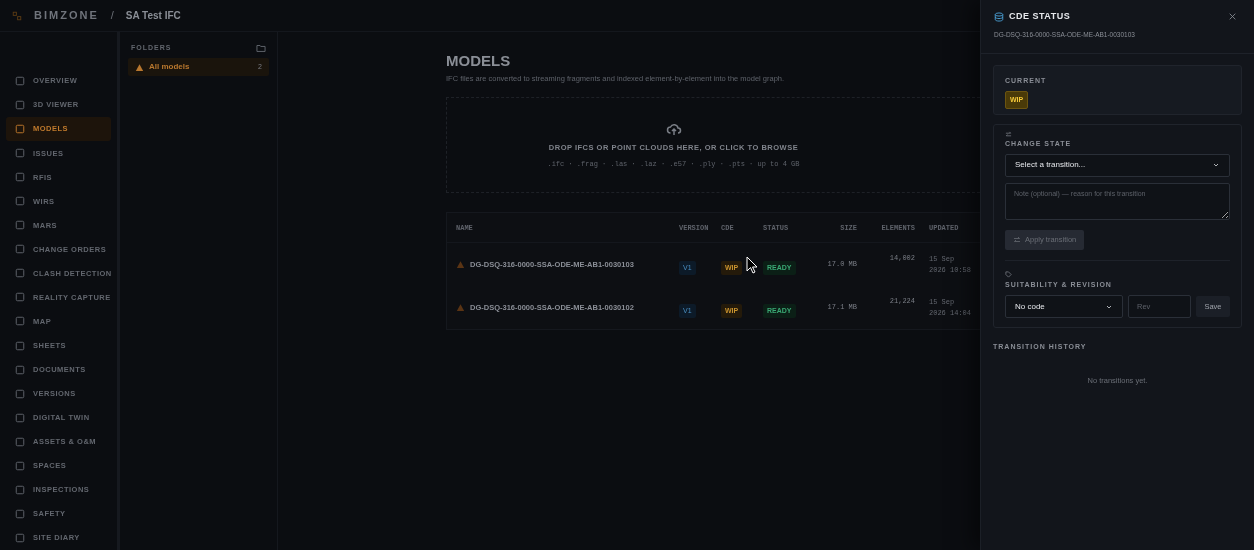  What do you see at coordinates (17, 15) in the screenshot?
I see `logo-icon` at bounding box center [17, 15].